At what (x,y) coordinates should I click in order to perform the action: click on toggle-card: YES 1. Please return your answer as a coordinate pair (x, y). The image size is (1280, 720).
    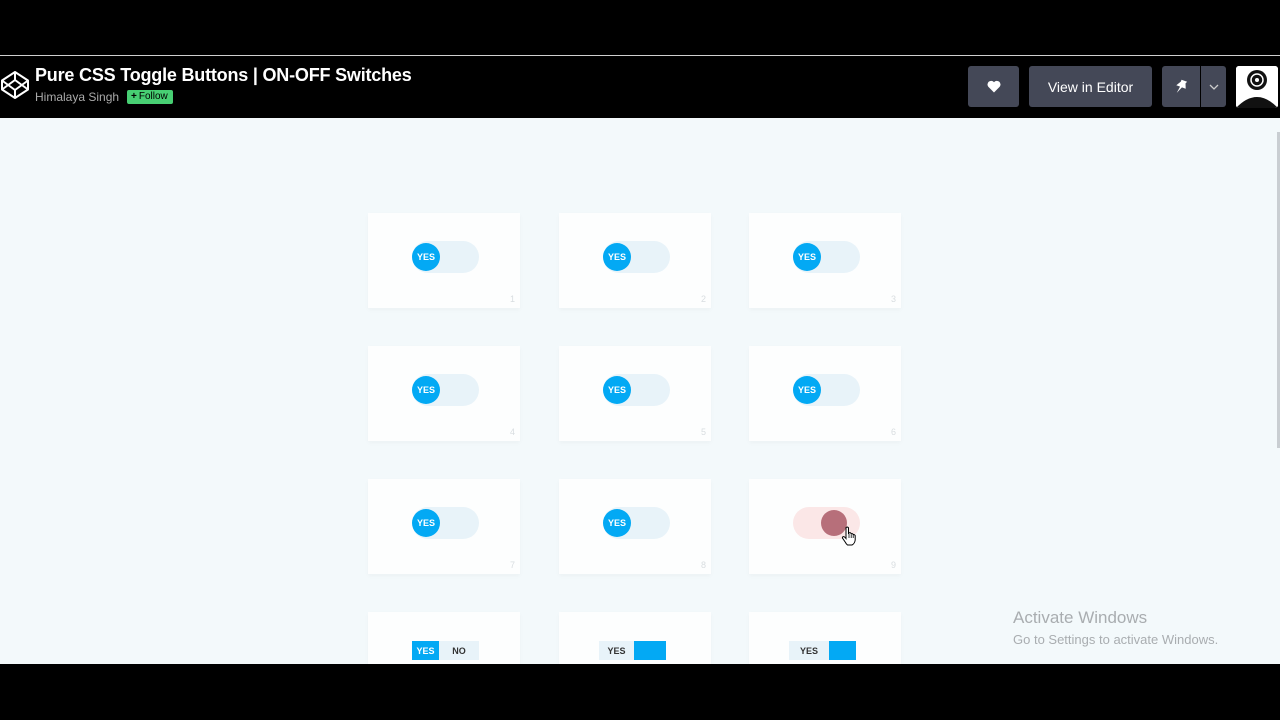
    Looking at the image, I should click on (444, 260).